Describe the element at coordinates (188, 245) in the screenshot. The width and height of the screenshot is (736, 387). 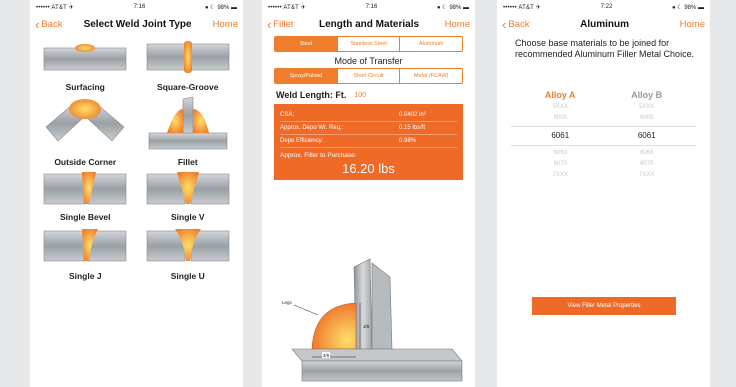
I see `single-u-icon` at that location.